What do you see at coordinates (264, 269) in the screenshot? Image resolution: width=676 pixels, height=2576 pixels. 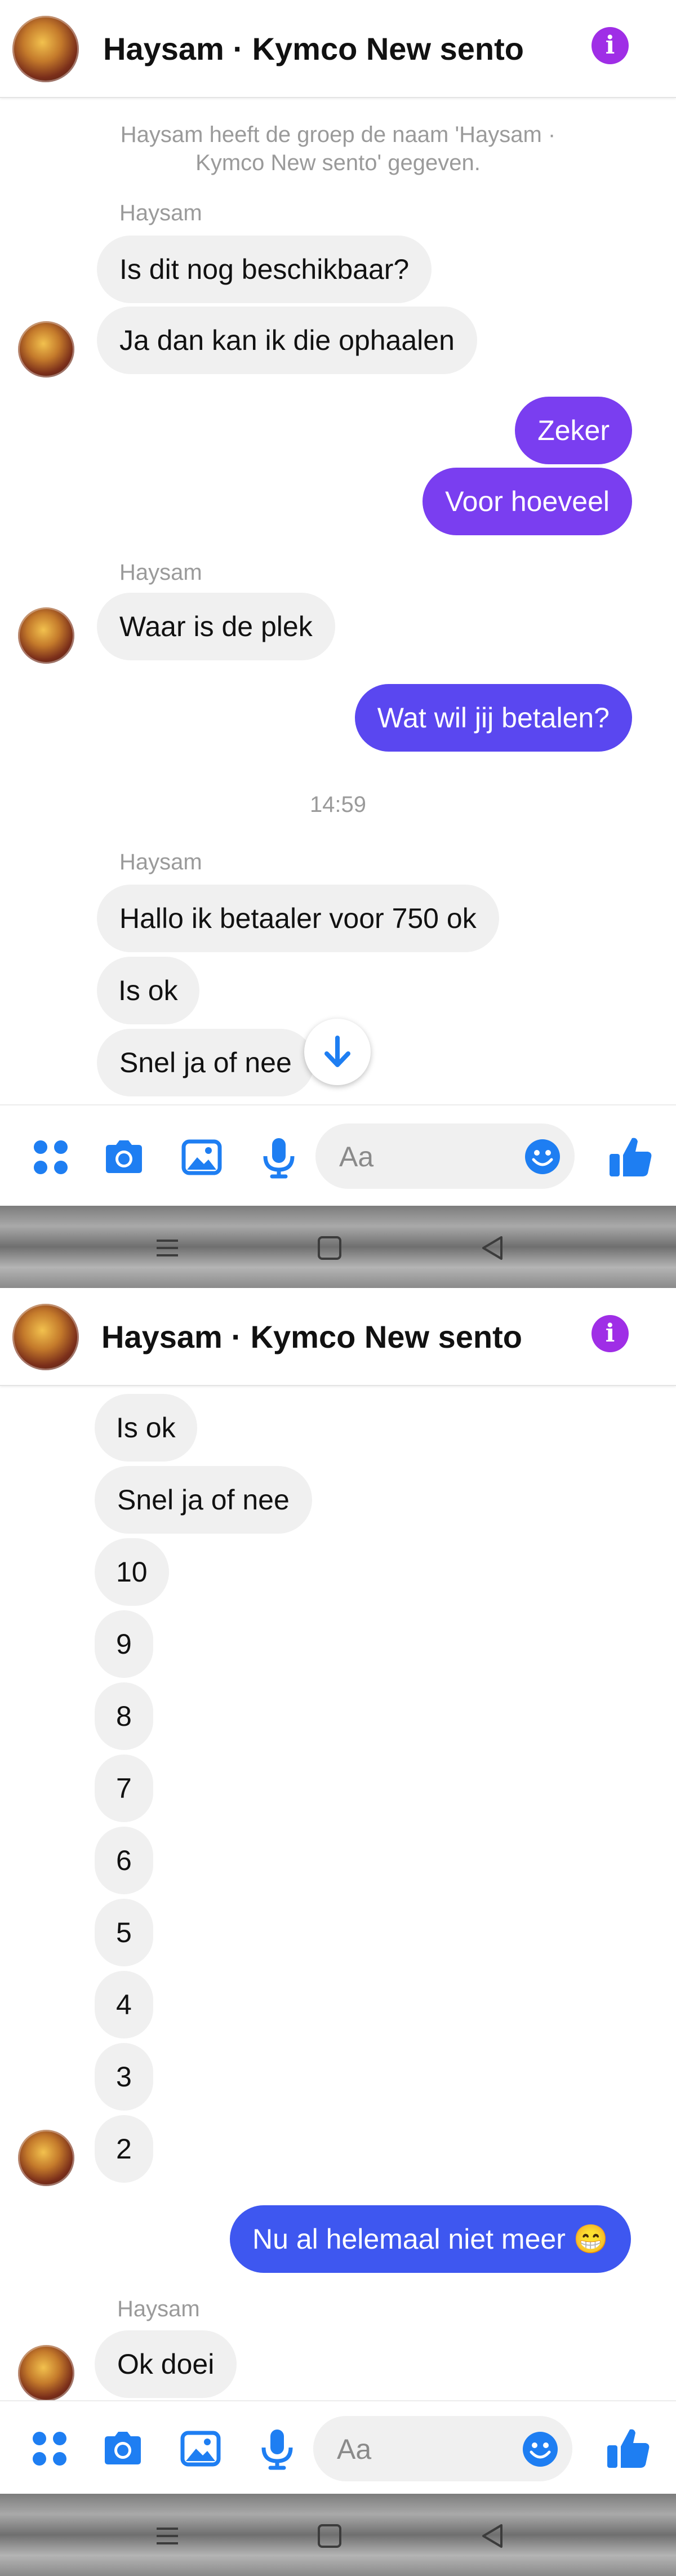 I see `incoming-message: Is dit nog beschikbaar?` at bounding box center [264, 269].